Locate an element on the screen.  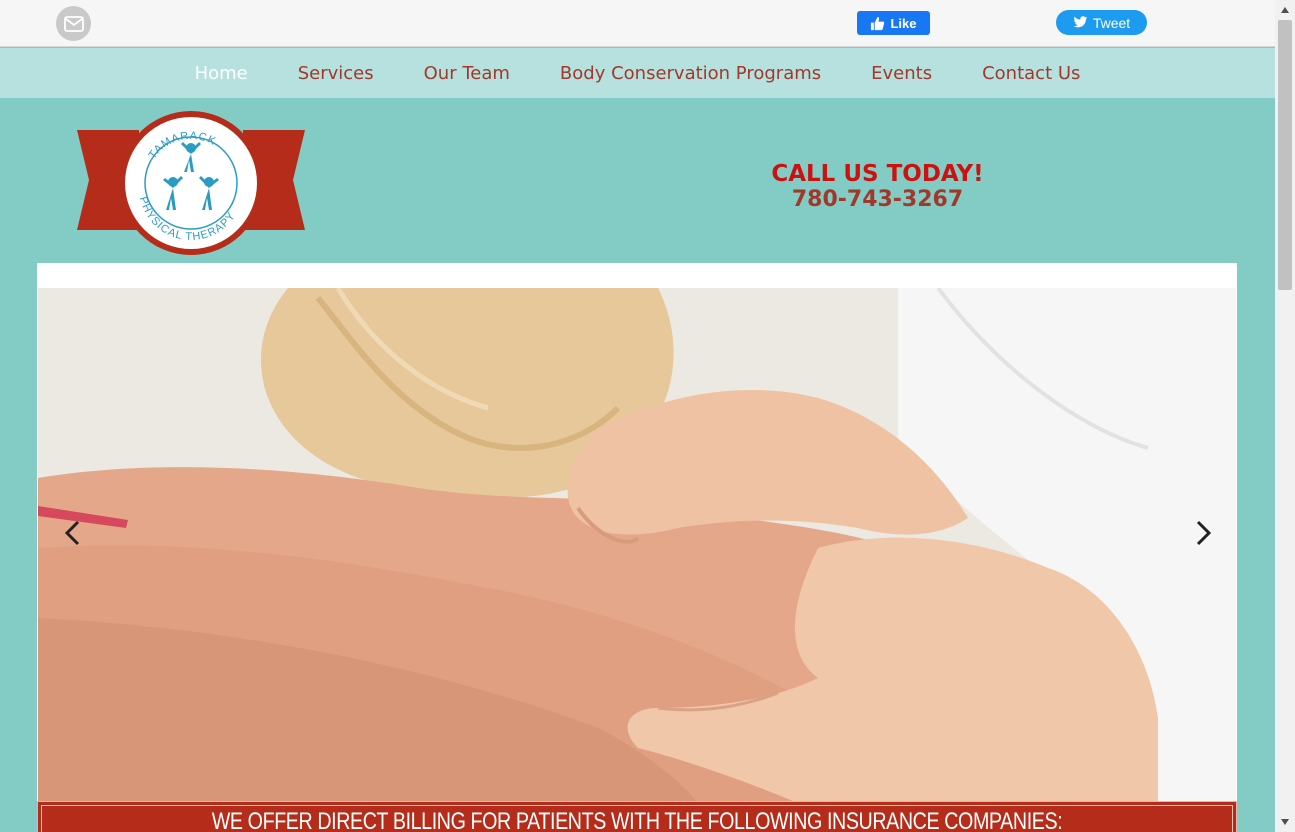
envelope-icon is located at coordinates (73, 23).